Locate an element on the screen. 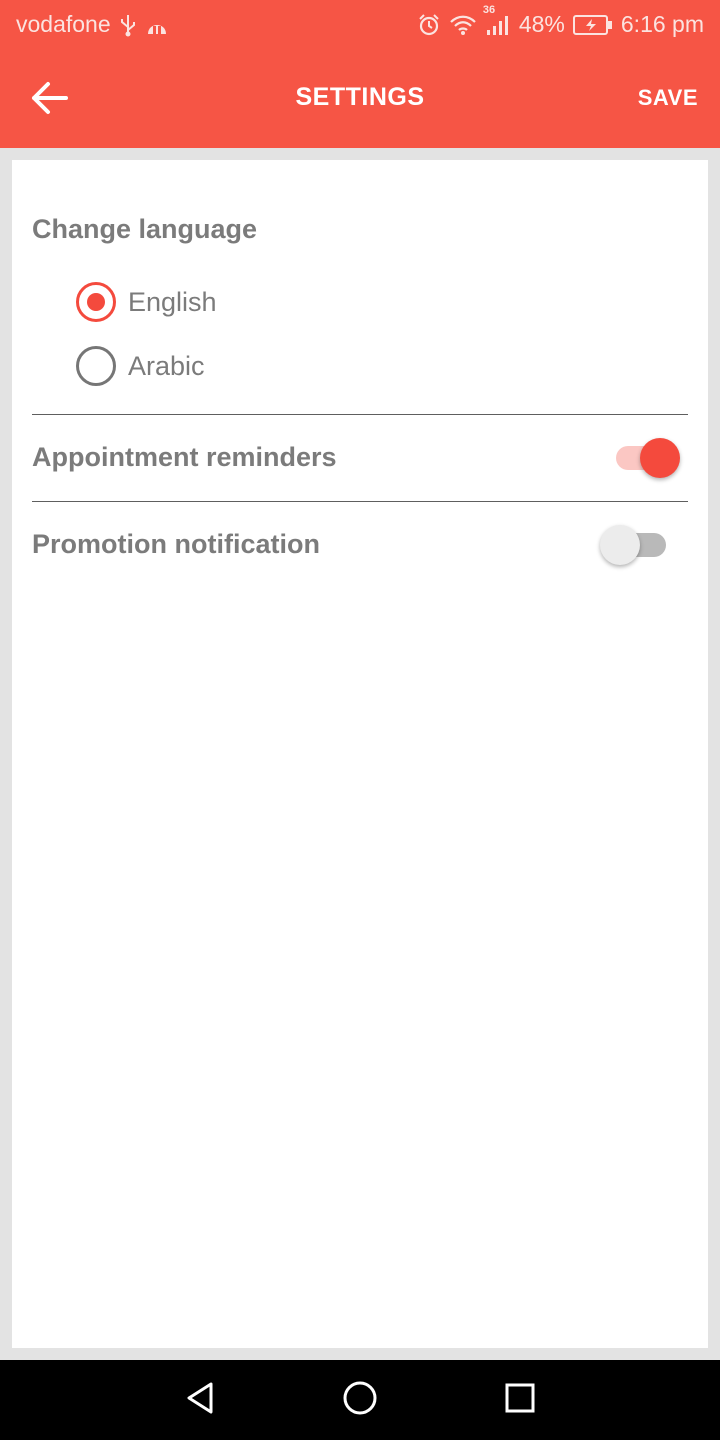  nav-home-button is located at coordinates (360, 1400).